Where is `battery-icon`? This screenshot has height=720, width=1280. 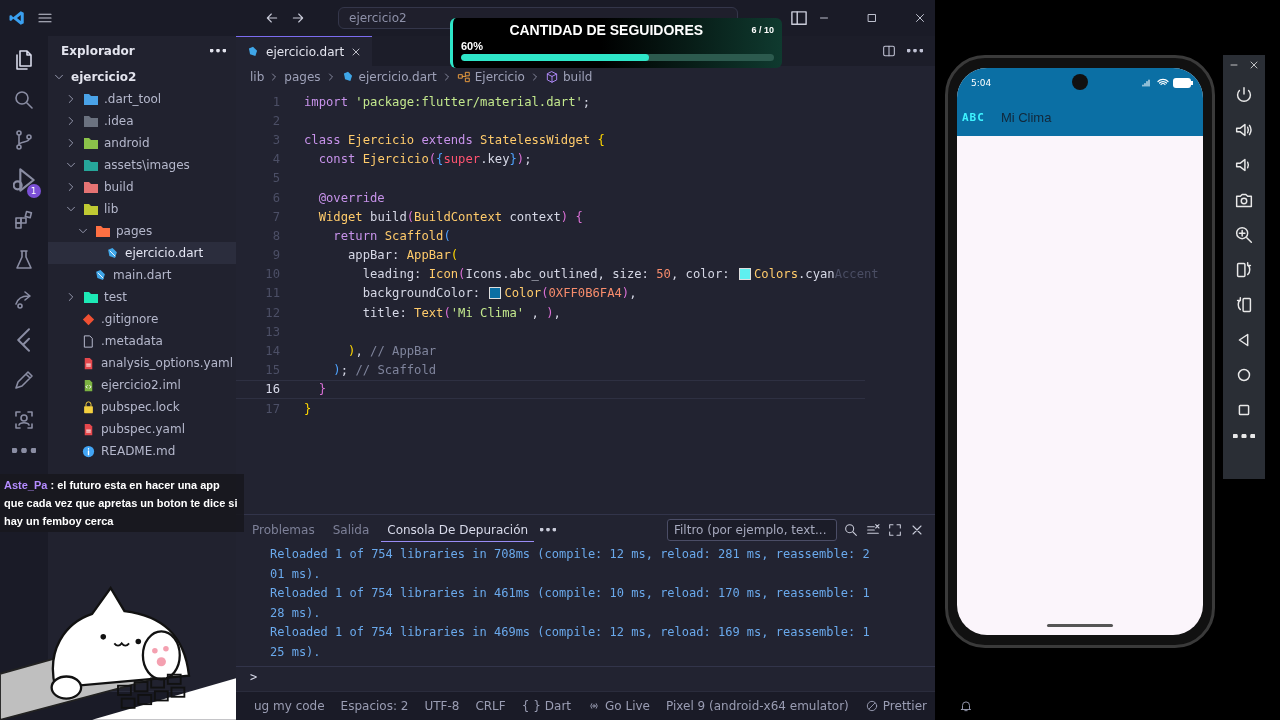
battery-icon is located at coordinates (1183, 83).